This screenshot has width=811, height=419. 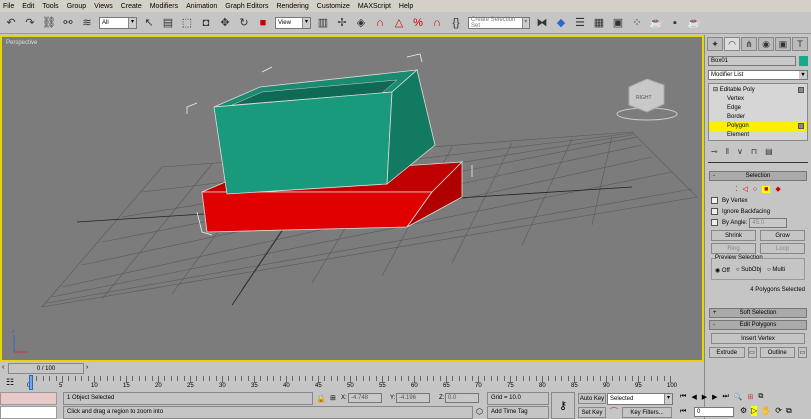 I want to click on extrude-button: Extrude, so click(x=727, y=352).